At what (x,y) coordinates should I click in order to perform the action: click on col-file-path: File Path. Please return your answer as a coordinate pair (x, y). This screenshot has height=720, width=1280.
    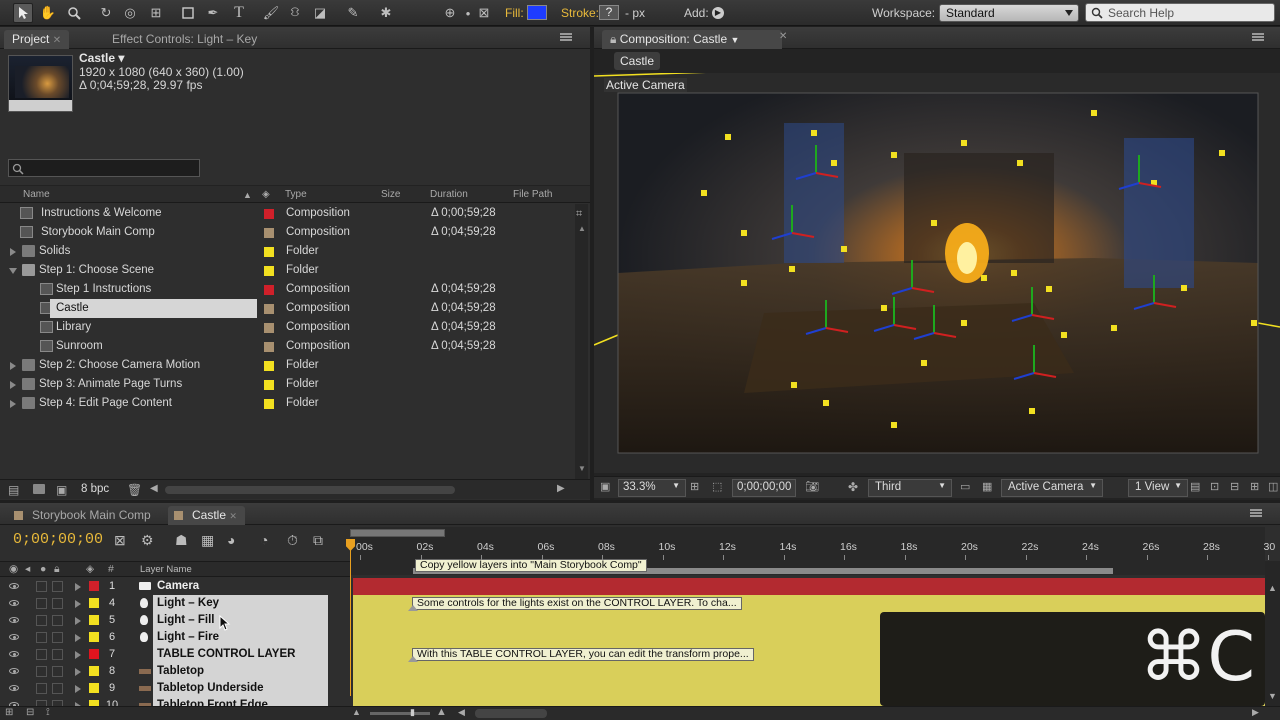
    Looking at the image, I should click on (532, 195).